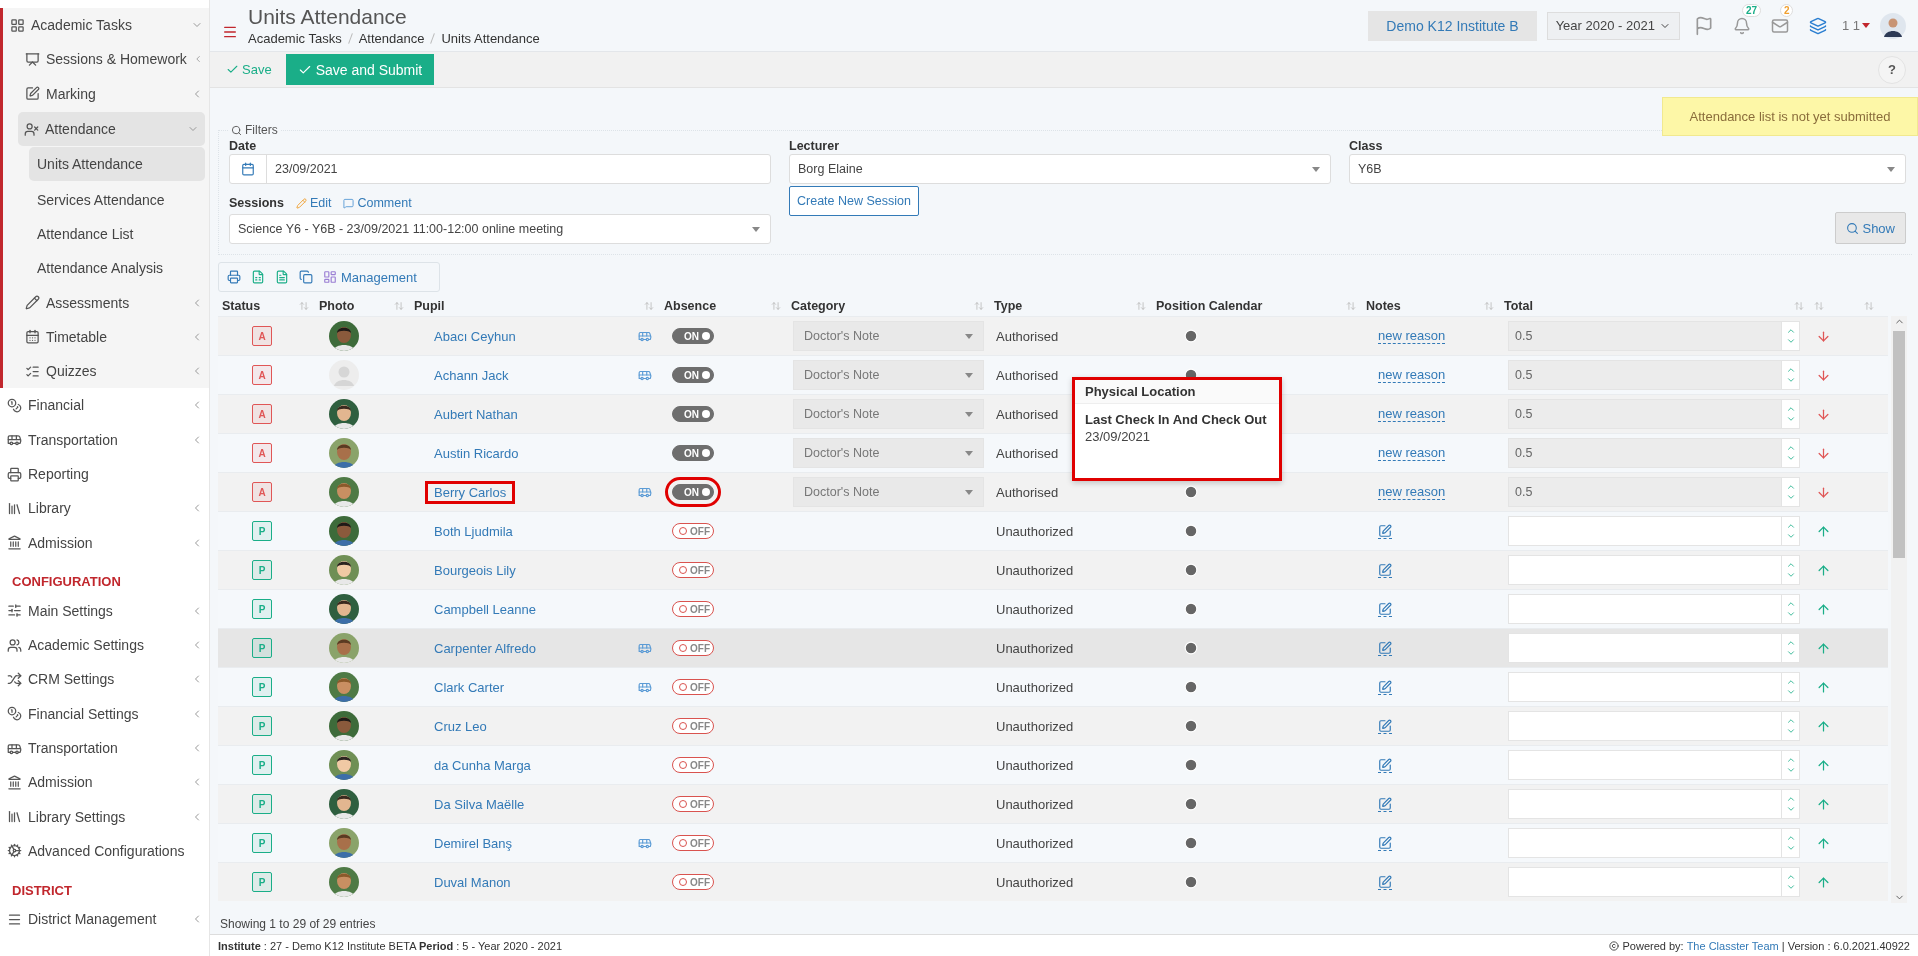 This screenshot has width=1918, height=956. What do you see at coordinates (490, 38) in the screenshot?
I see `breadcrumb-link: Units Attendance` at bounding box center [490, 38].